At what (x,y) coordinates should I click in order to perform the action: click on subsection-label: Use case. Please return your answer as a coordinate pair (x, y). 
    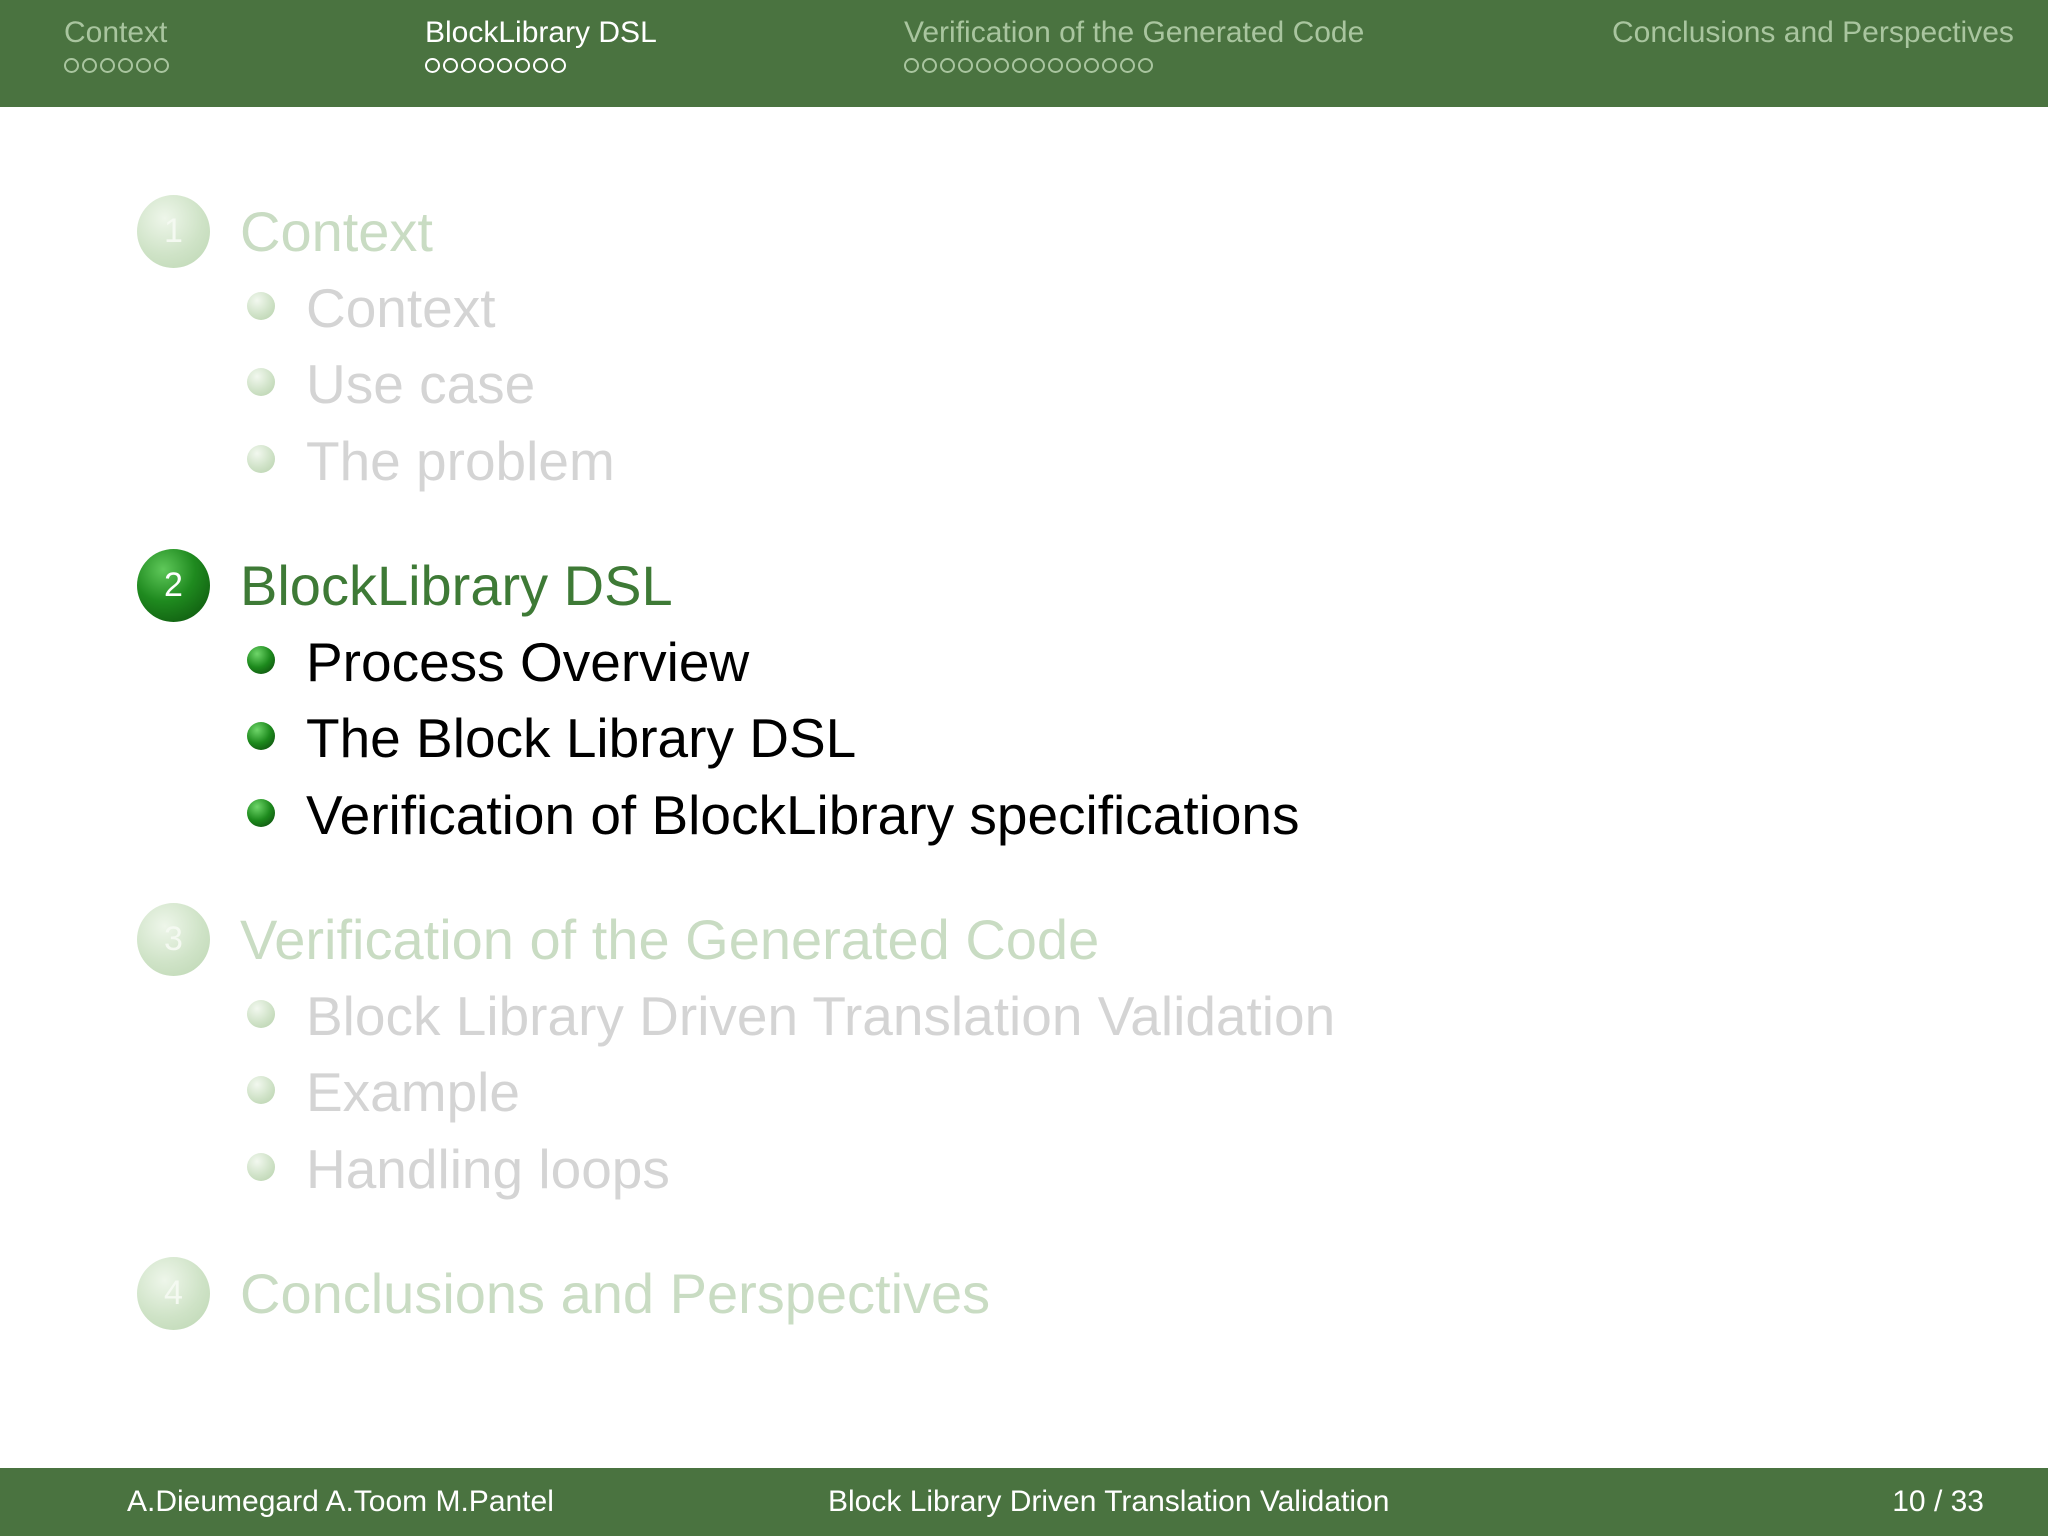
    Looking at the image, I should click on (421, 384).